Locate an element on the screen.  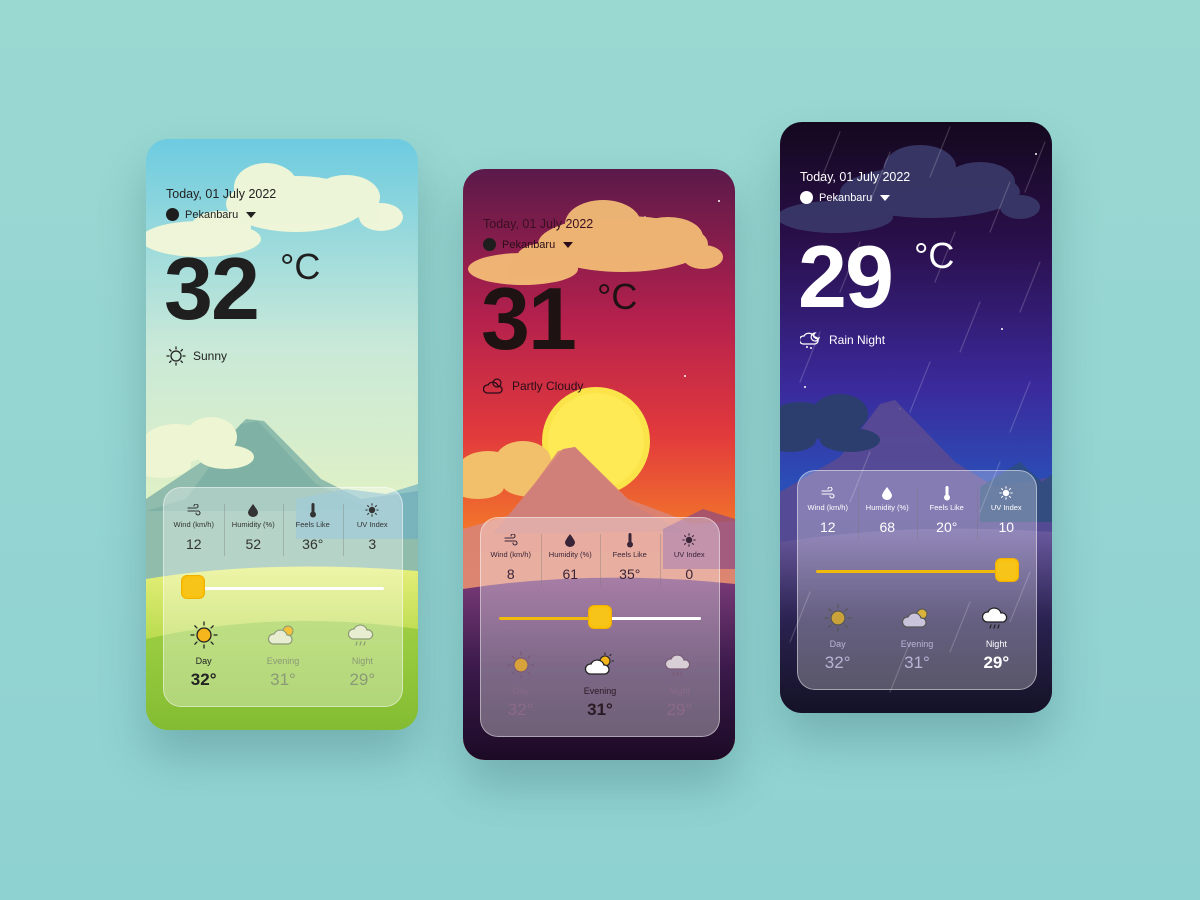
condition-label: Rain Night is located at coordinates (857, 340).